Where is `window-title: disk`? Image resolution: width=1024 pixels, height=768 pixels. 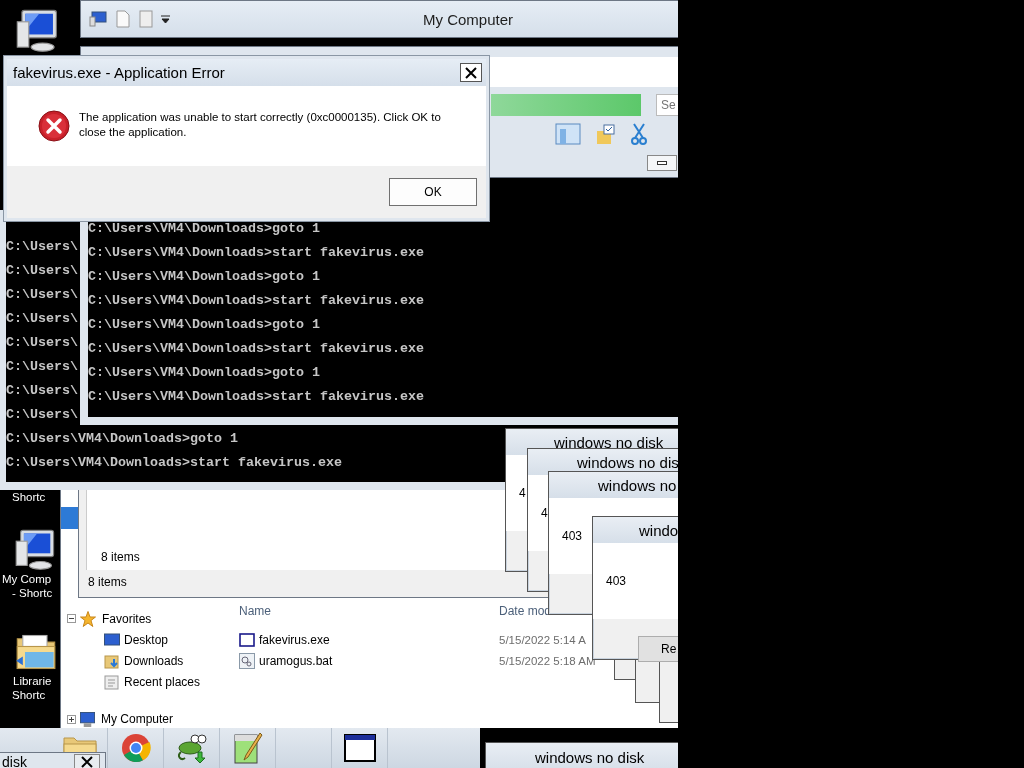 window-title: disk is located at coordinates (14, 761).